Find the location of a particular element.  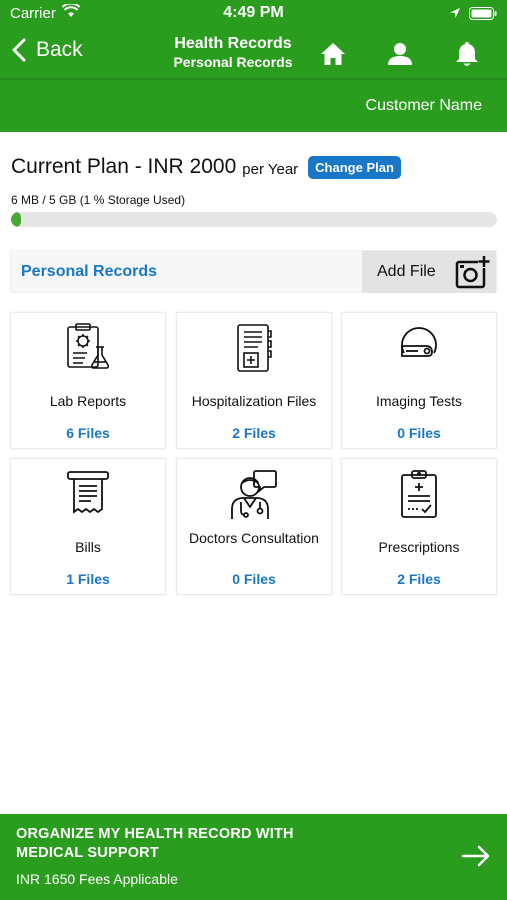

category-count: 1 Files is located at coordinates (88, 579).